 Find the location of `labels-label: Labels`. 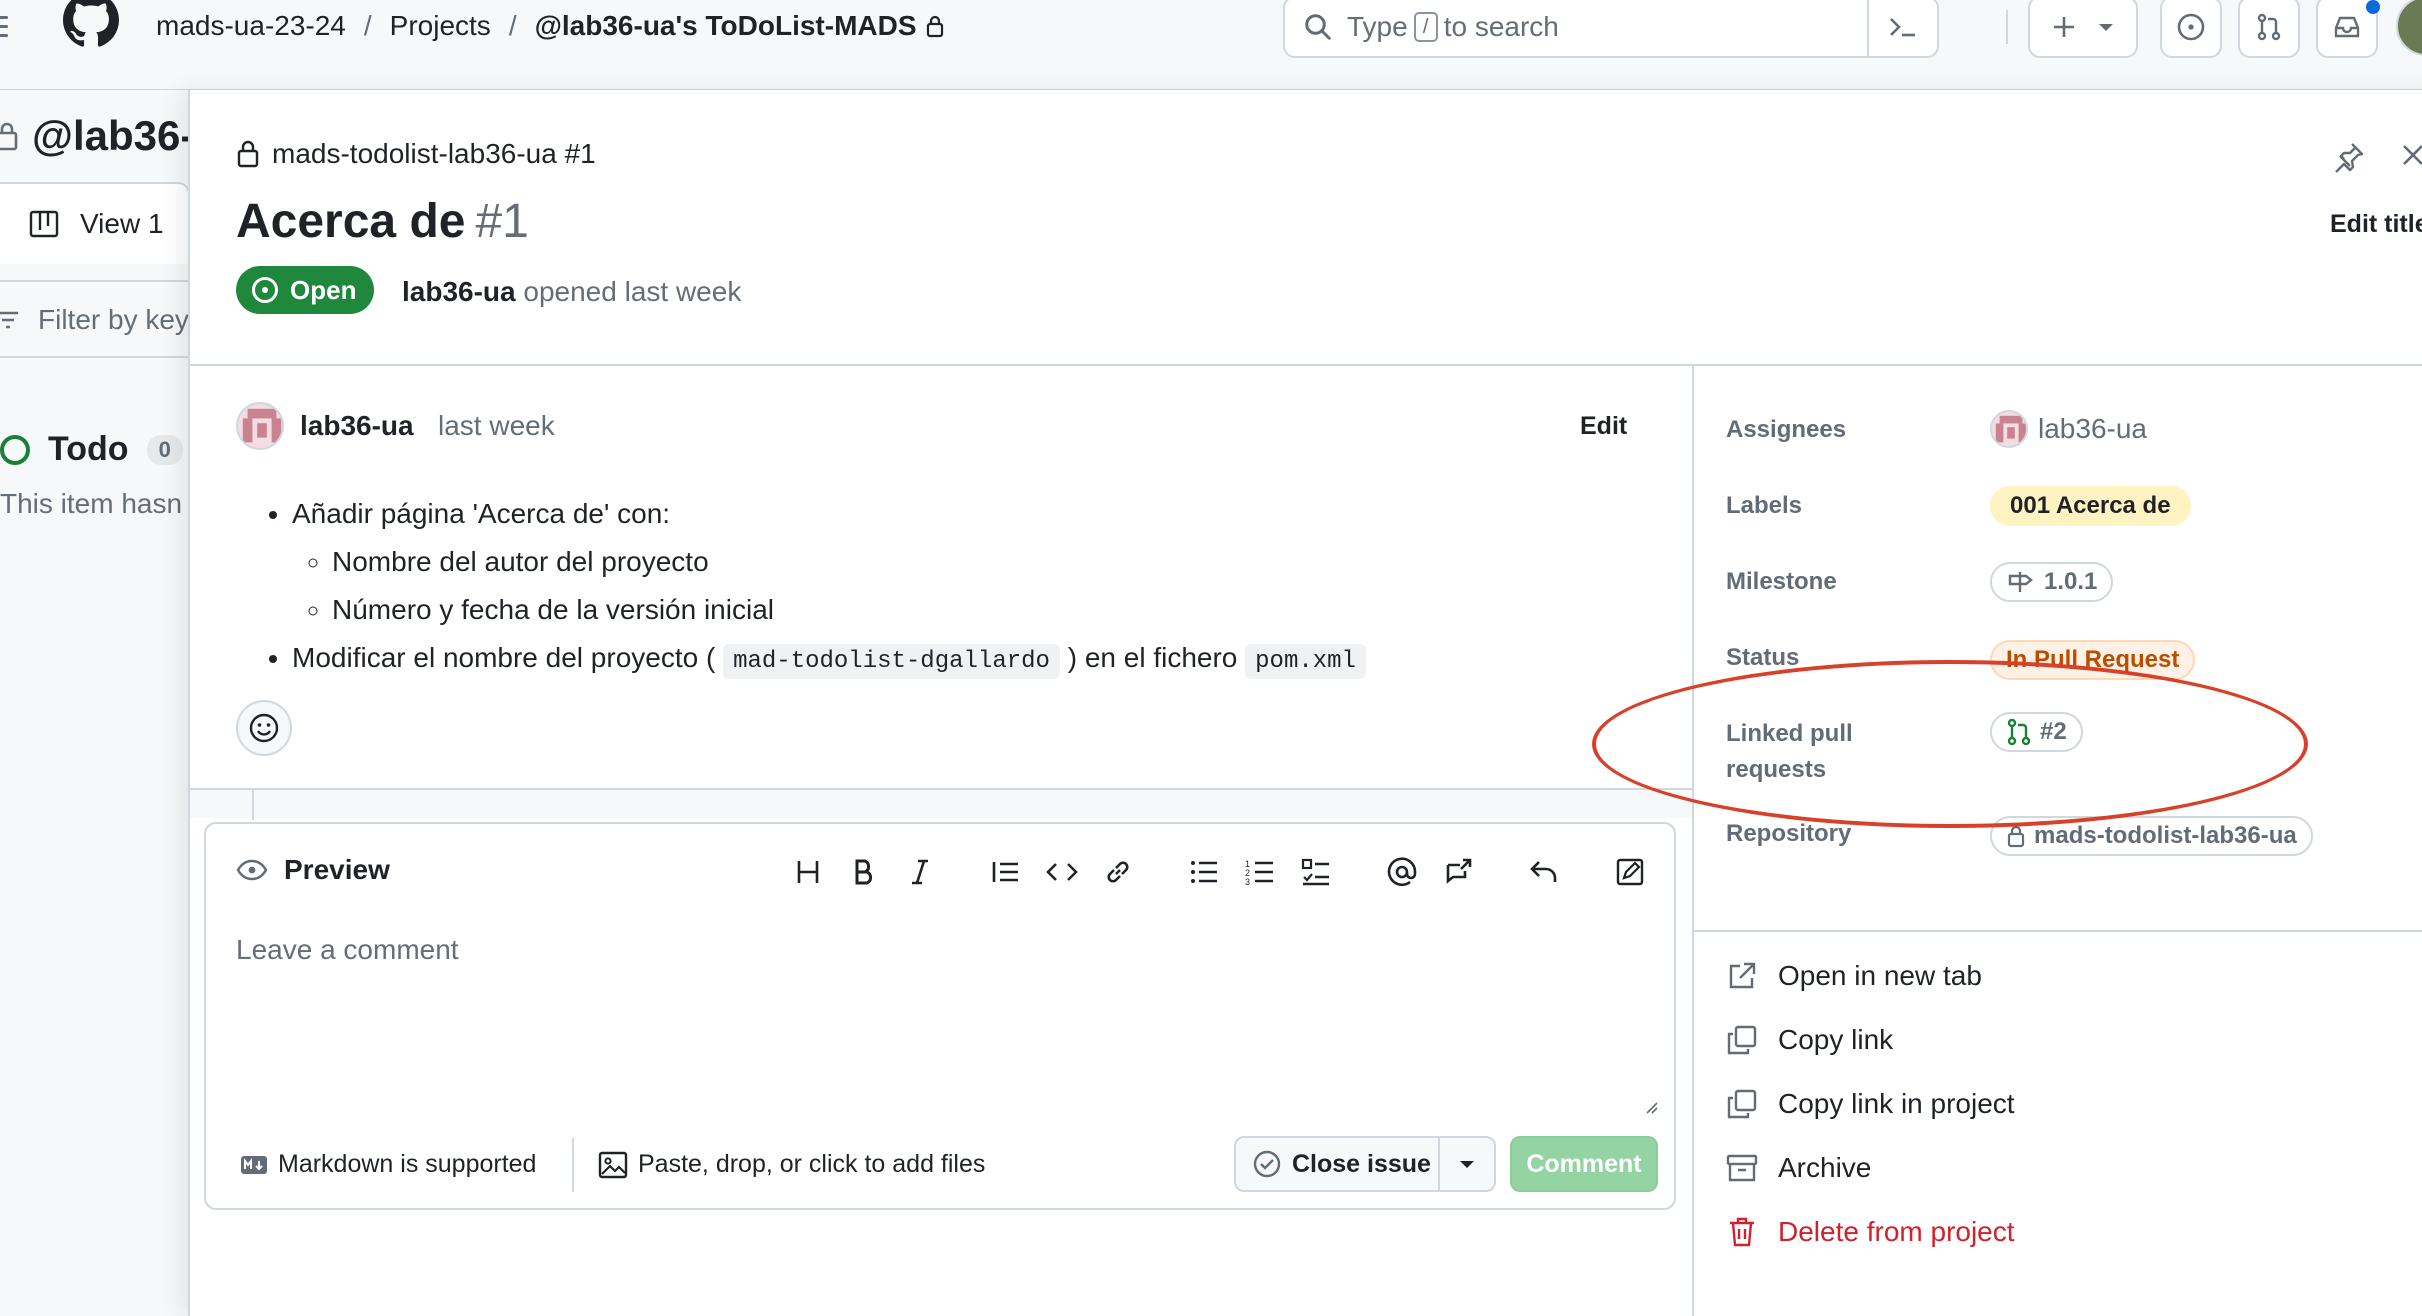

labels-label: Labels is located at coordinates (1764, 506).